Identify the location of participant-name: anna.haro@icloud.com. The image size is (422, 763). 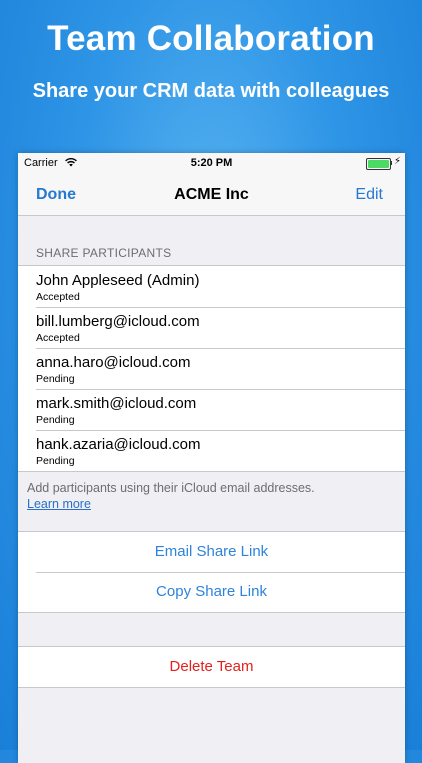
(113, 362).